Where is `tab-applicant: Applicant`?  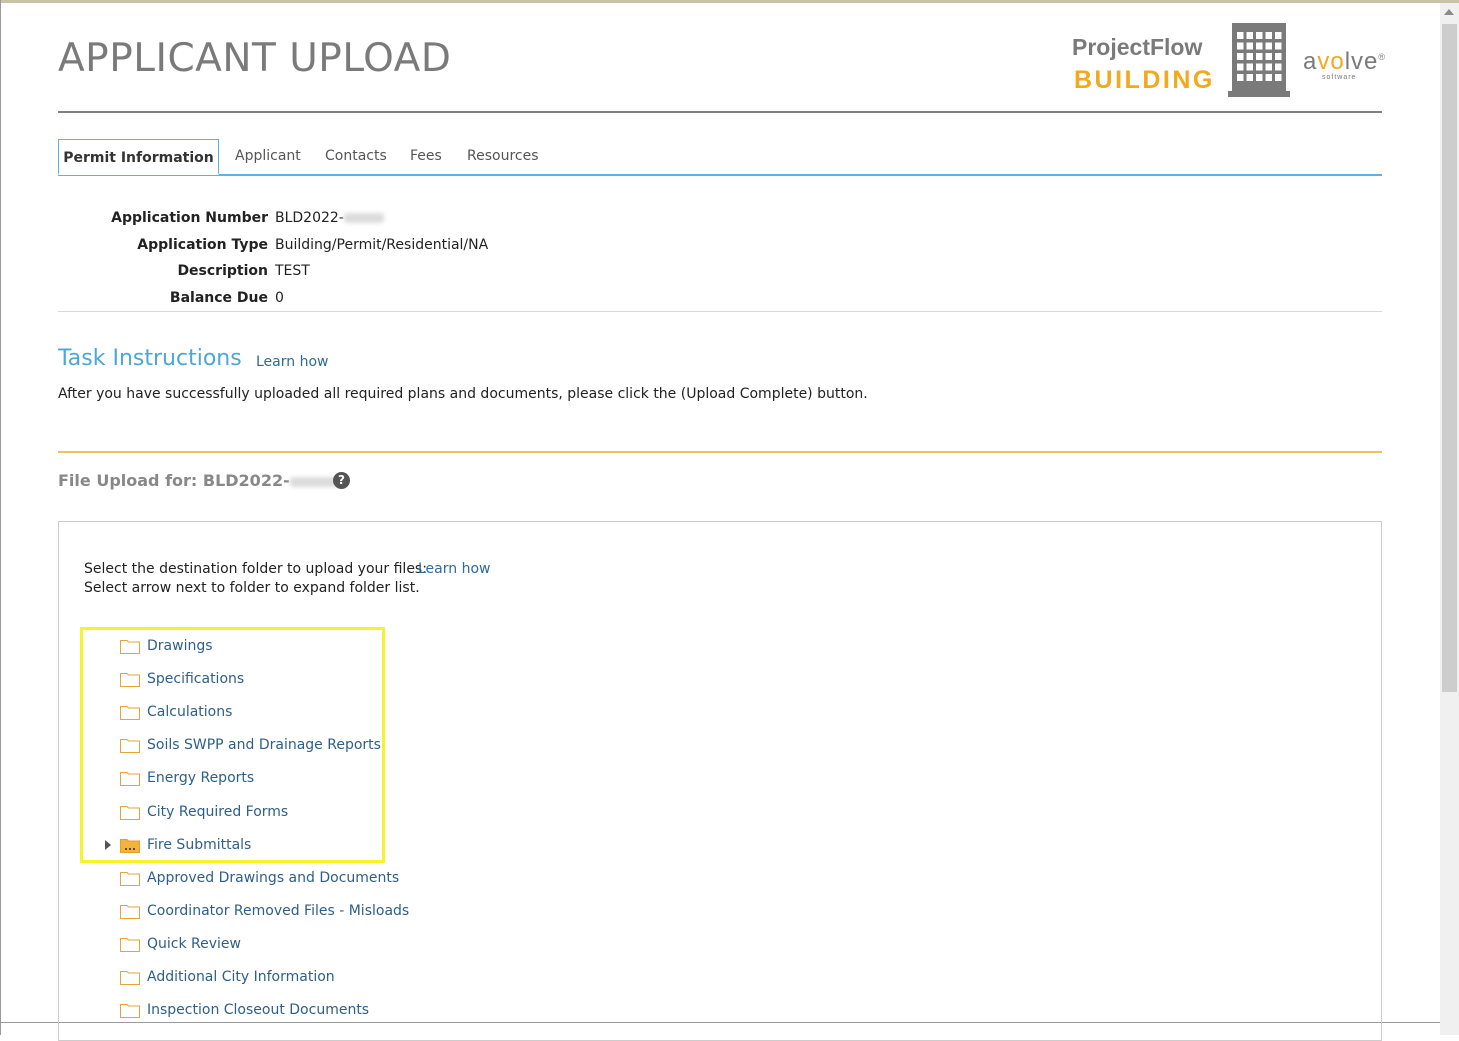 tab-applicant: Applicant is located at coordinates (268, 156).